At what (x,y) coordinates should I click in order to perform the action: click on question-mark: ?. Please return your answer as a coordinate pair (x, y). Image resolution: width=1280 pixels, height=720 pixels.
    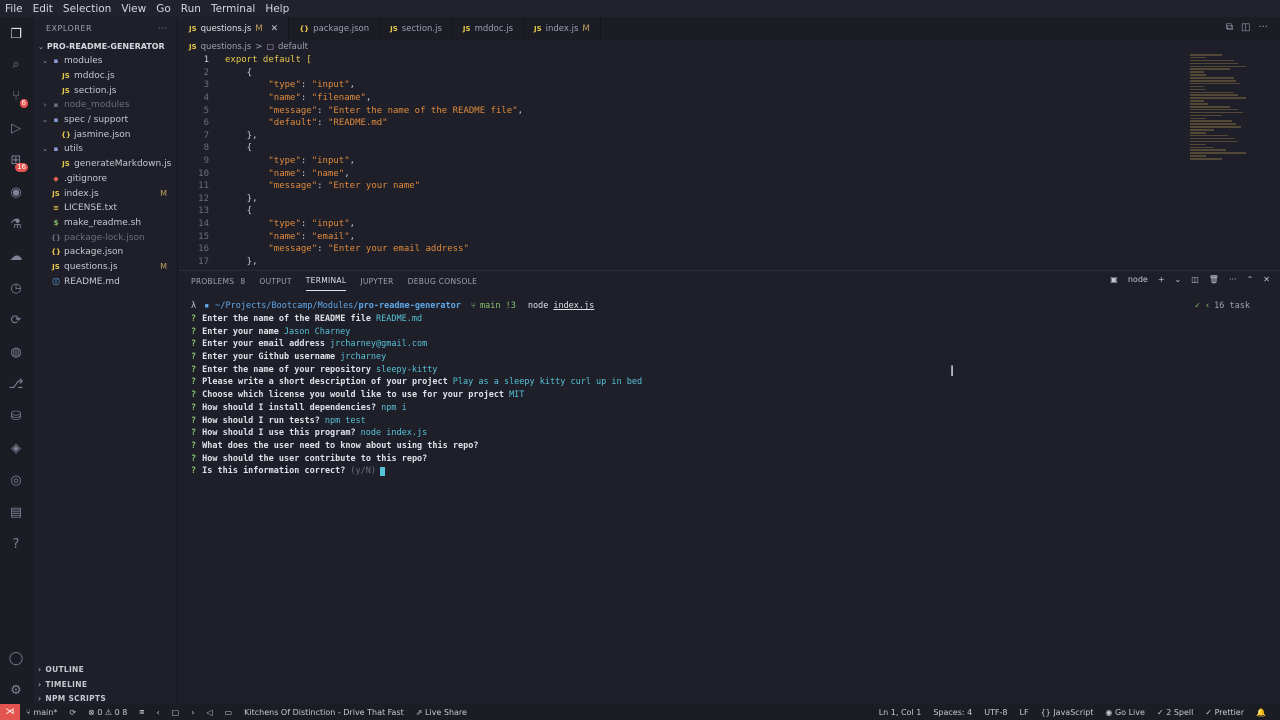
    Looking at the image, I should click on (194, 471).